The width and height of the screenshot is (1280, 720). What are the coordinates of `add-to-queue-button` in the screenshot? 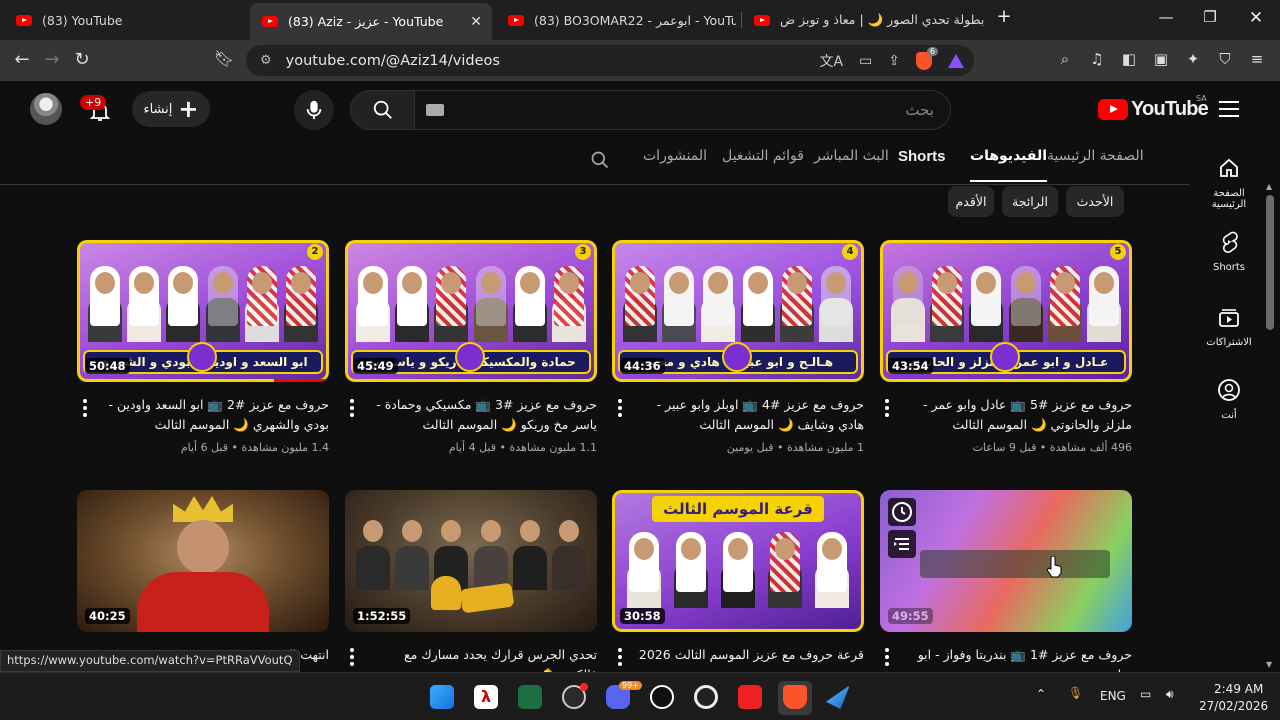 It's located at (902, 544).